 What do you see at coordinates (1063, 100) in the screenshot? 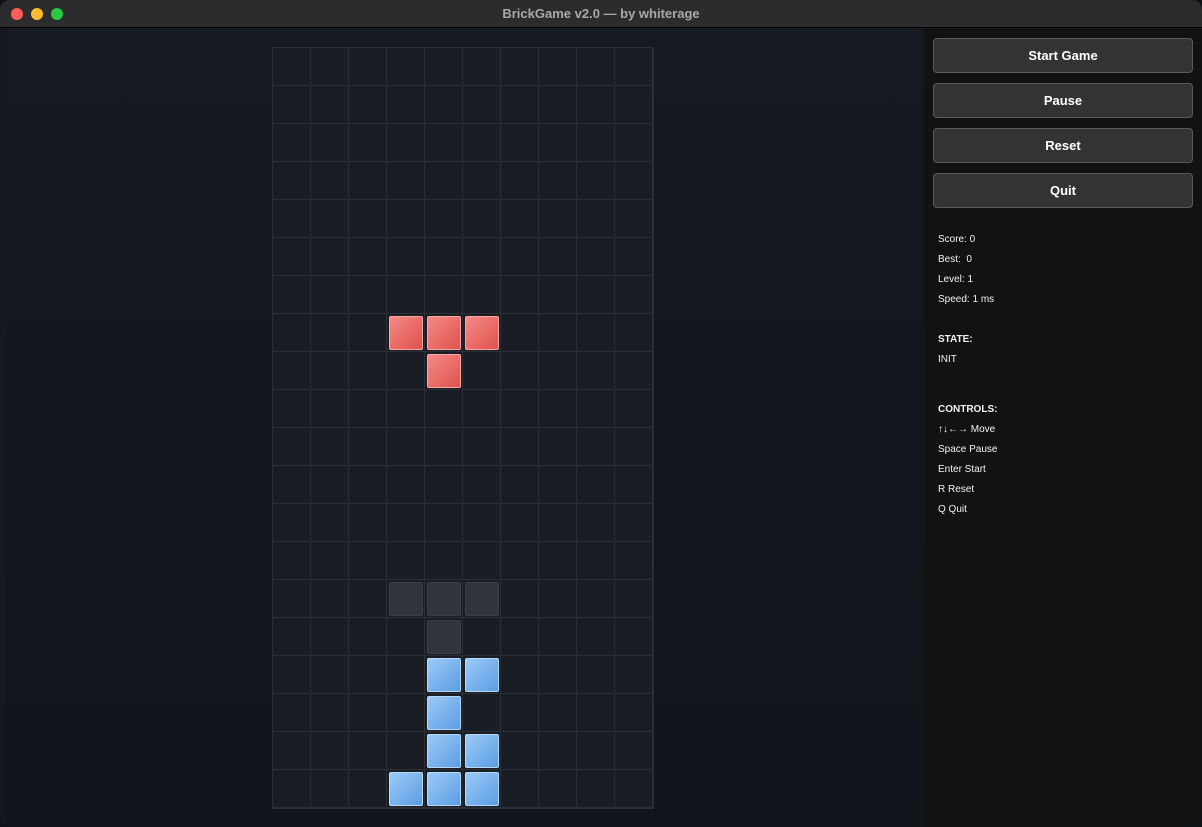
I see `pause-button: Pause` at bounding box center [1063, 100].